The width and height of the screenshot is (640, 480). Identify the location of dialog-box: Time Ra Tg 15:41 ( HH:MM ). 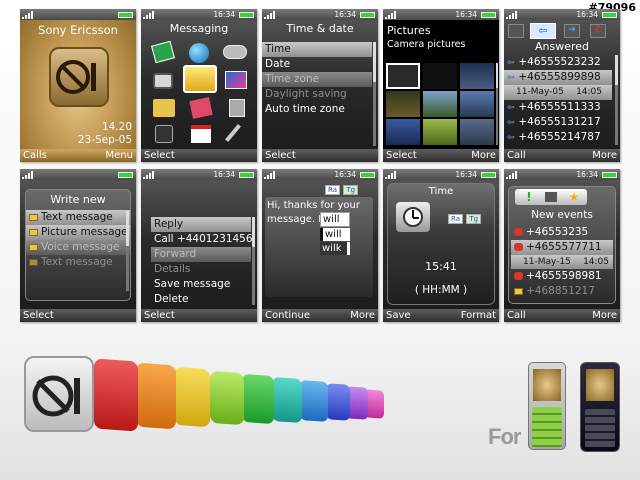
(441, 244).